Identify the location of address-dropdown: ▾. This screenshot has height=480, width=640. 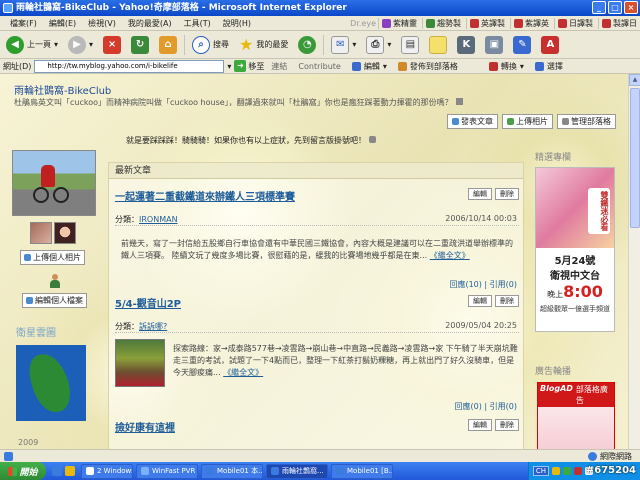
(229, 66).